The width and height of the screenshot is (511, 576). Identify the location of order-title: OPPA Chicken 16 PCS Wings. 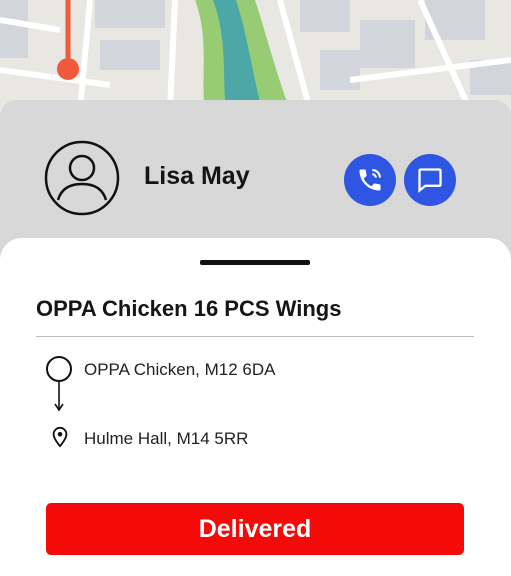
(189, 308).